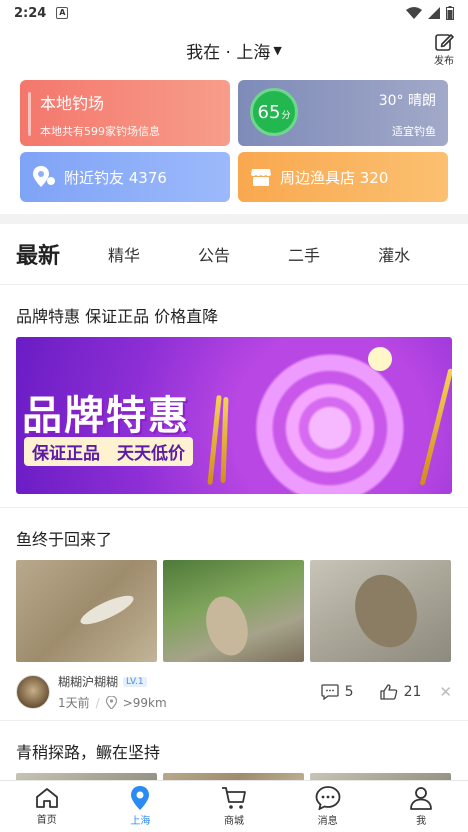  What do you see at coordinates (124, 254) in the screenshot?
I see `tab-featured: 精华` at bounding box center [124, 254].